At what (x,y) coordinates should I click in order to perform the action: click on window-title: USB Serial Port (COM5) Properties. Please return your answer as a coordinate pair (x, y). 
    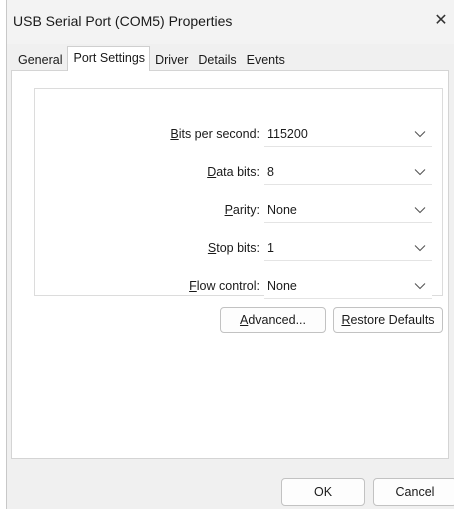
    Looking at the image, I should click on (123, 21).